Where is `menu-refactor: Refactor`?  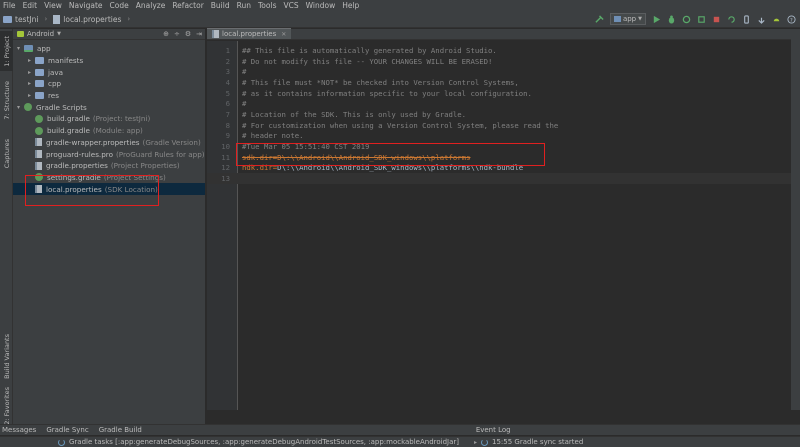 menu-refactor: Refactor is located at coordinates (187, 5).